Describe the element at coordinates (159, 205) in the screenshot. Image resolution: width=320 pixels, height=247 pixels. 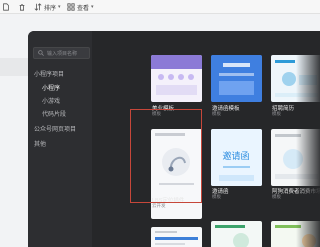
I see `template-subtitle: 云开发` at that location.